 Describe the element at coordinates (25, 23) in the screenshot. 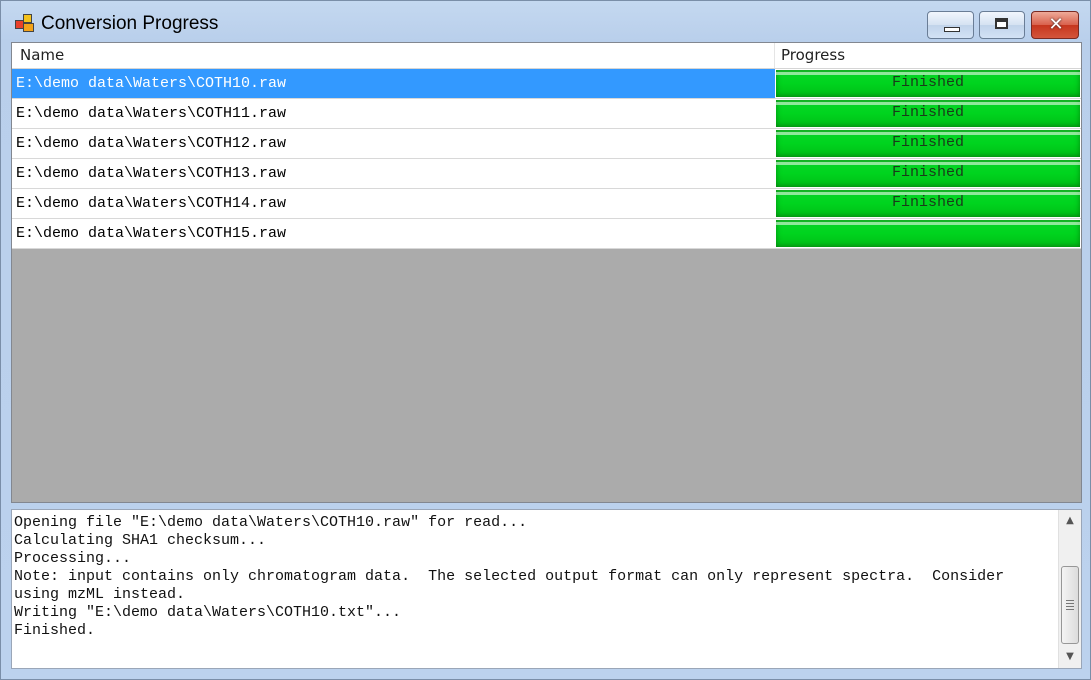

I see `app-icon` at that location.